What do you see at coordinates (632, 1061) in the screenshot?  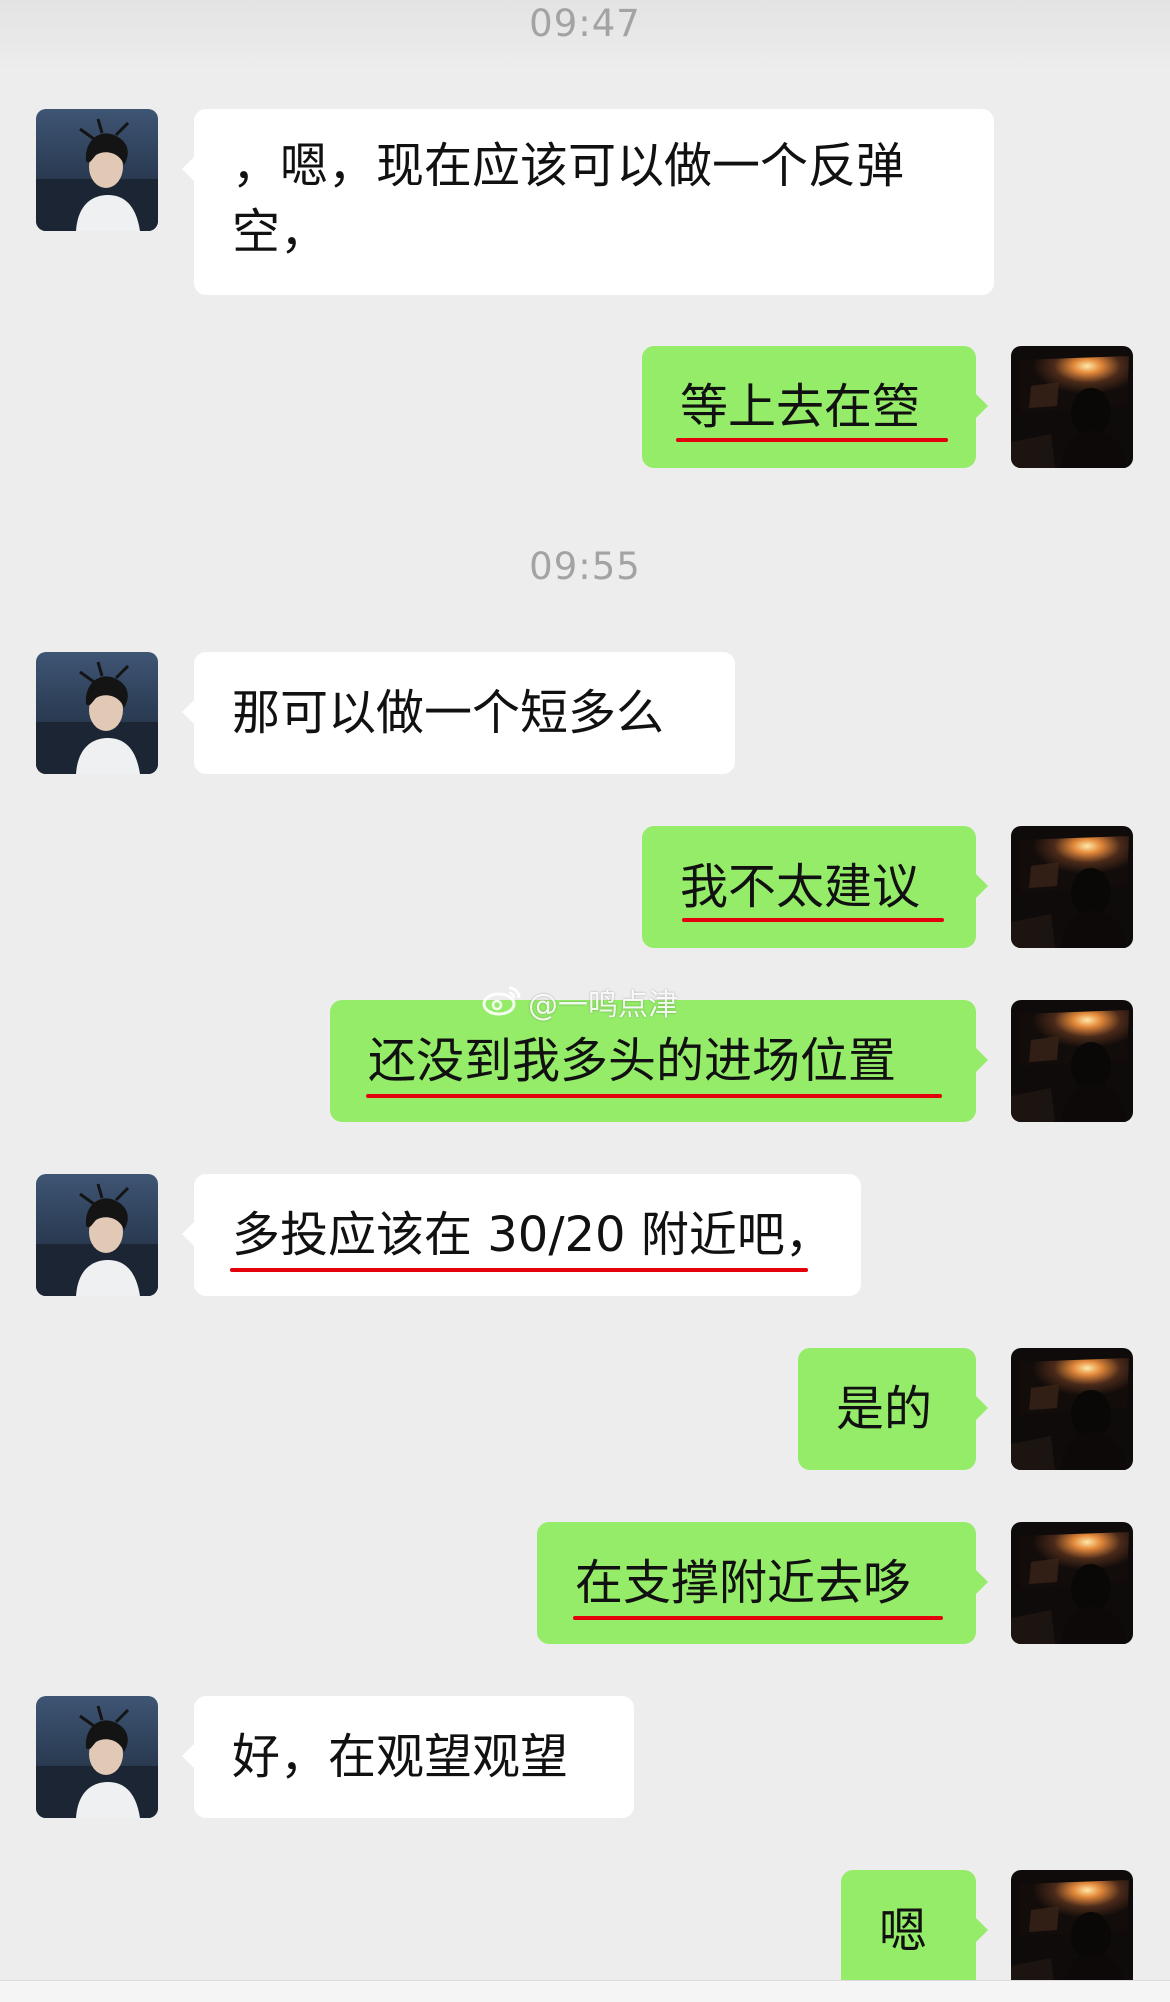 I see `message-text: 还没到我多头的进场位置` at bounding box center [632, 1061].